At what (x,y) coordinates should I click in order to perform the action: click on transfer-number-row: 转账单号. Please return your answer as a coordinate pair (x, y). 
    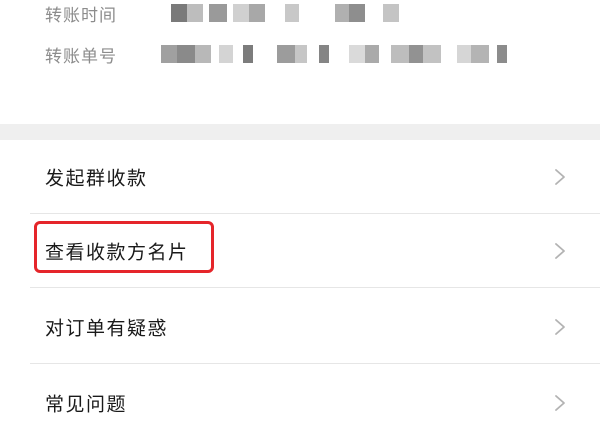
    Looking at the image, I should click on (291, 54).